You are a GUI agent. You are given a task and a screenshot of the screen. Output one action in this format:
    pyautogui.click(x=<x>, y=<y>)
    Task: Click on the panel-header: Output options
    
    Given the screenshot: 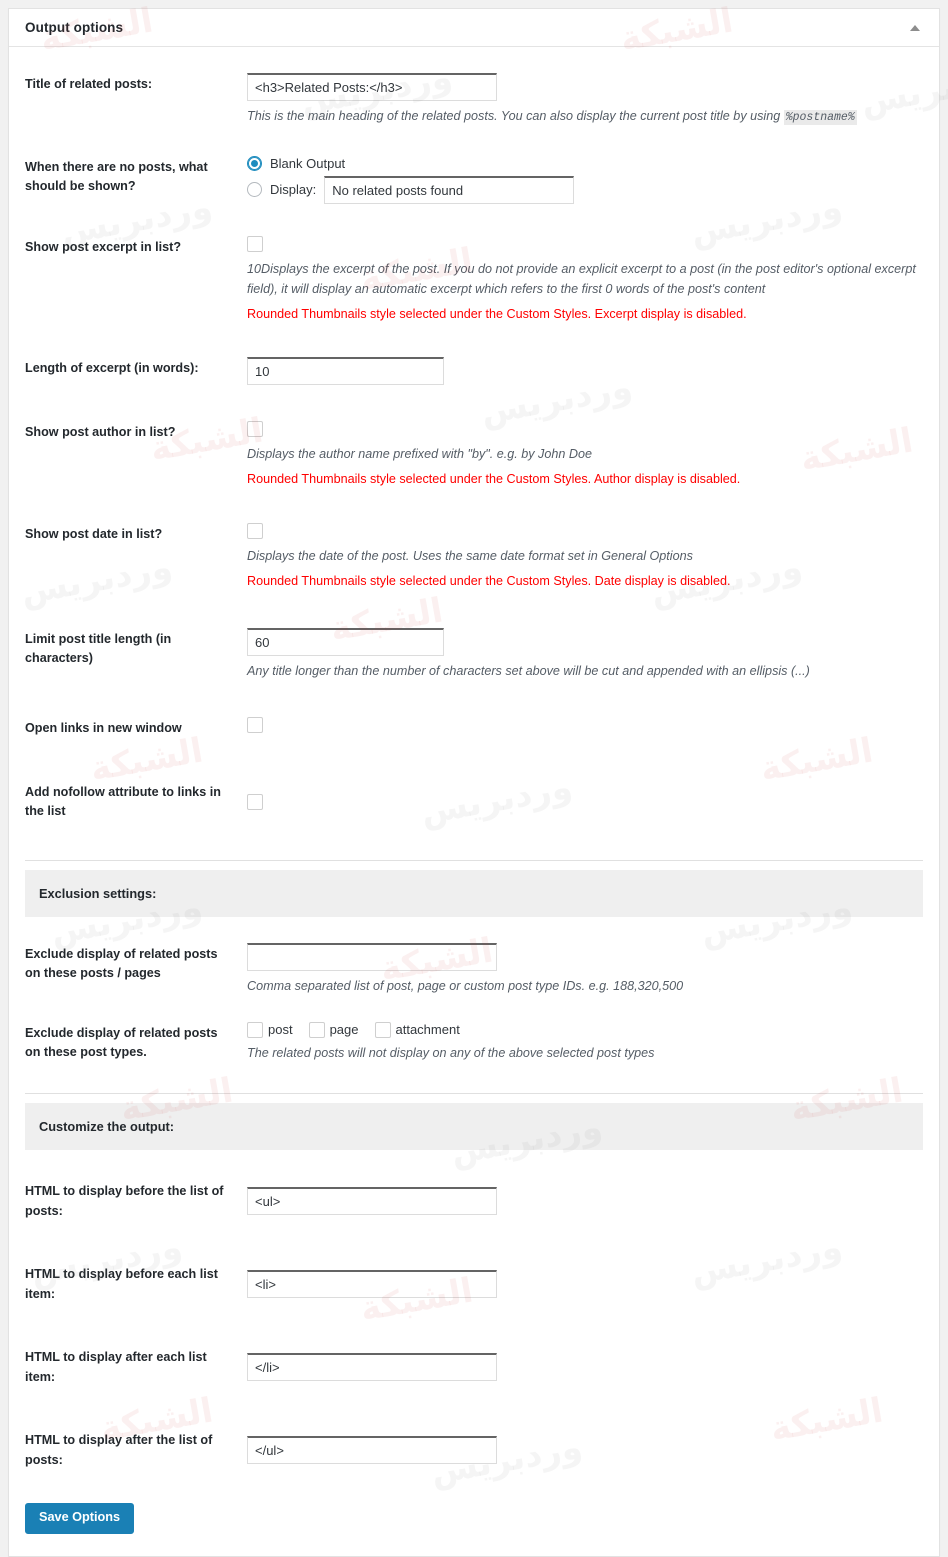 What is the action you would take?
    pyautogui.click(x=474, y=28)
    